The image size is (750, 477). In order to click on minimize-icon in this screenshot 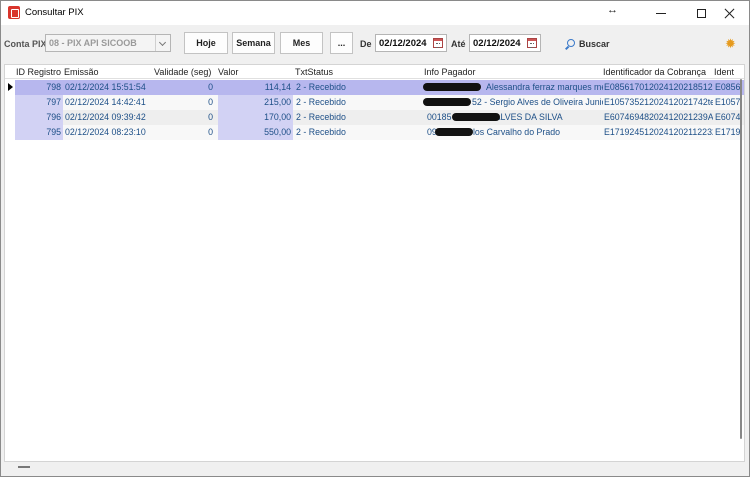, I will do `click(661, 13)`.